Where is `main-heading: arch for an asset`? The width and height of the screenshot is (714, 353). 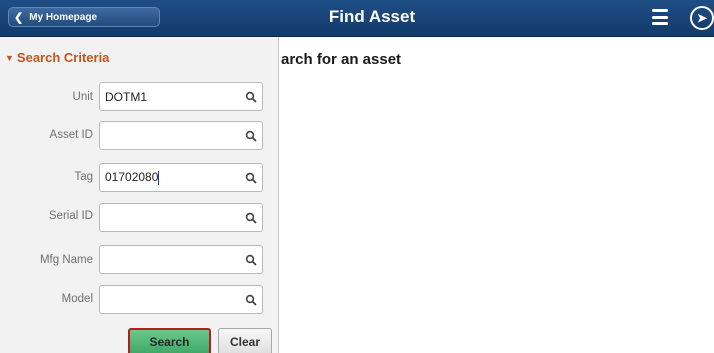 main-heading: arch for an asset is located at coordinates (341, 59).